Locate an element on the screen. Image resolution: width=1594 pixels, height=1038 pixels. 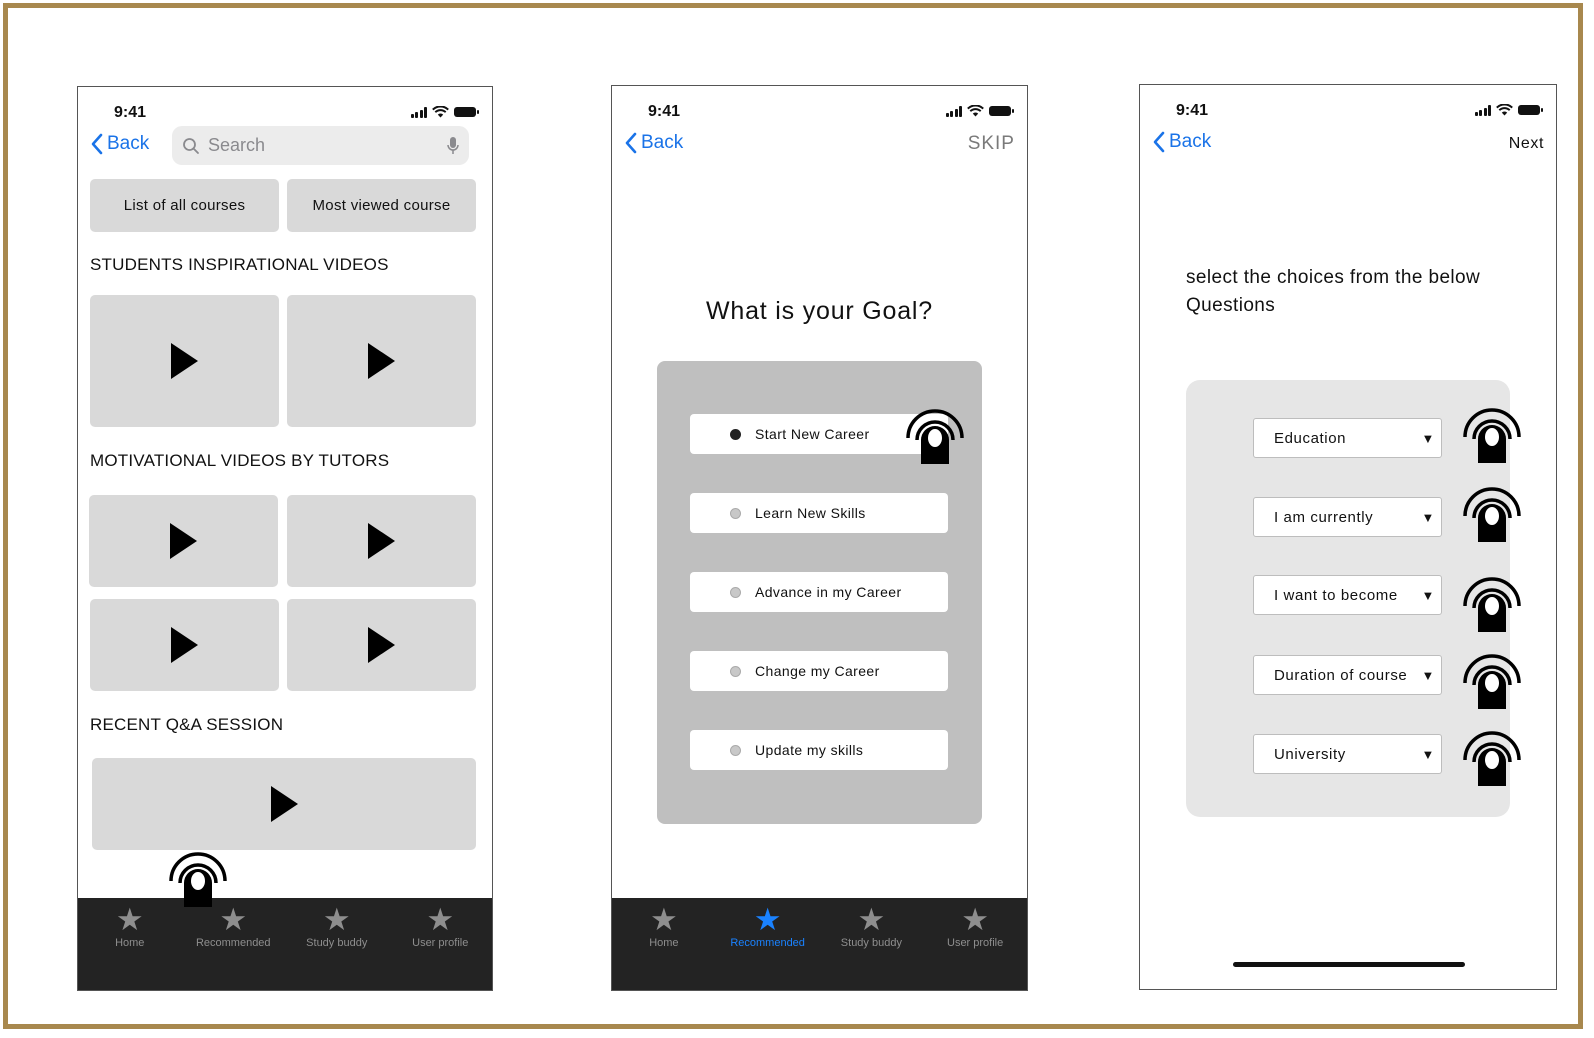
most-viewed-course-button: Most viewed course is located at coordinates (381, 205).